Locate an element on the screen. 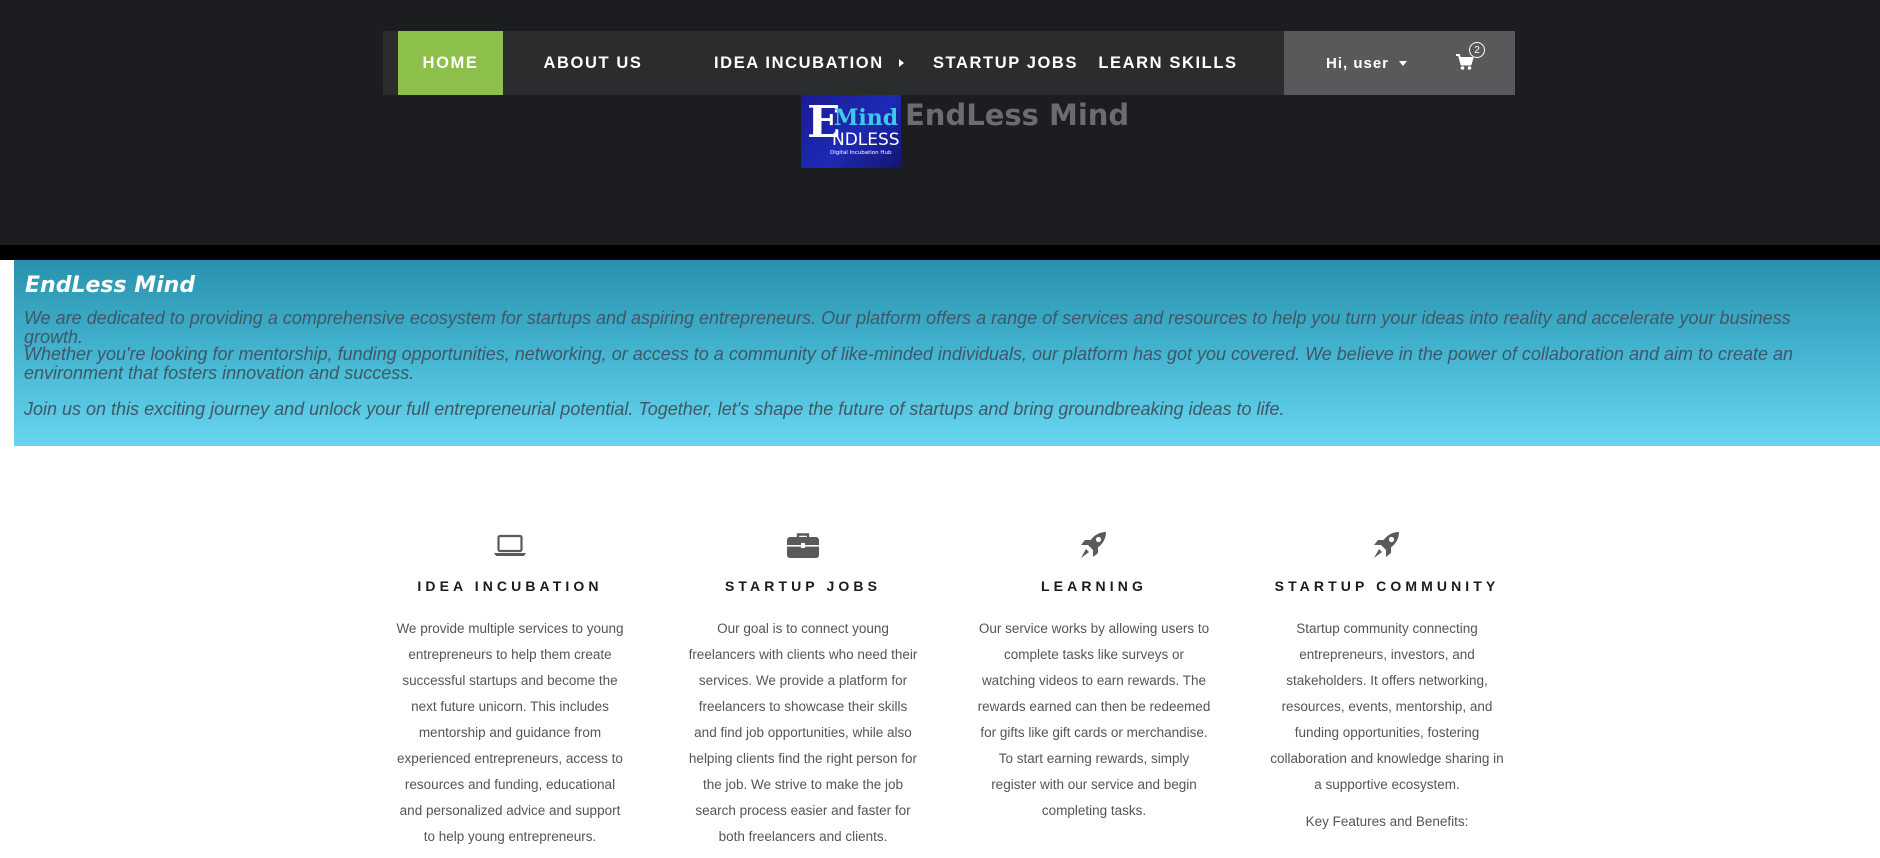 The height and width of the screenshot is (858, 1880). brand-logo: E Mind NDLESS Digital Incubation Hub is located at coordinates (851, 131).